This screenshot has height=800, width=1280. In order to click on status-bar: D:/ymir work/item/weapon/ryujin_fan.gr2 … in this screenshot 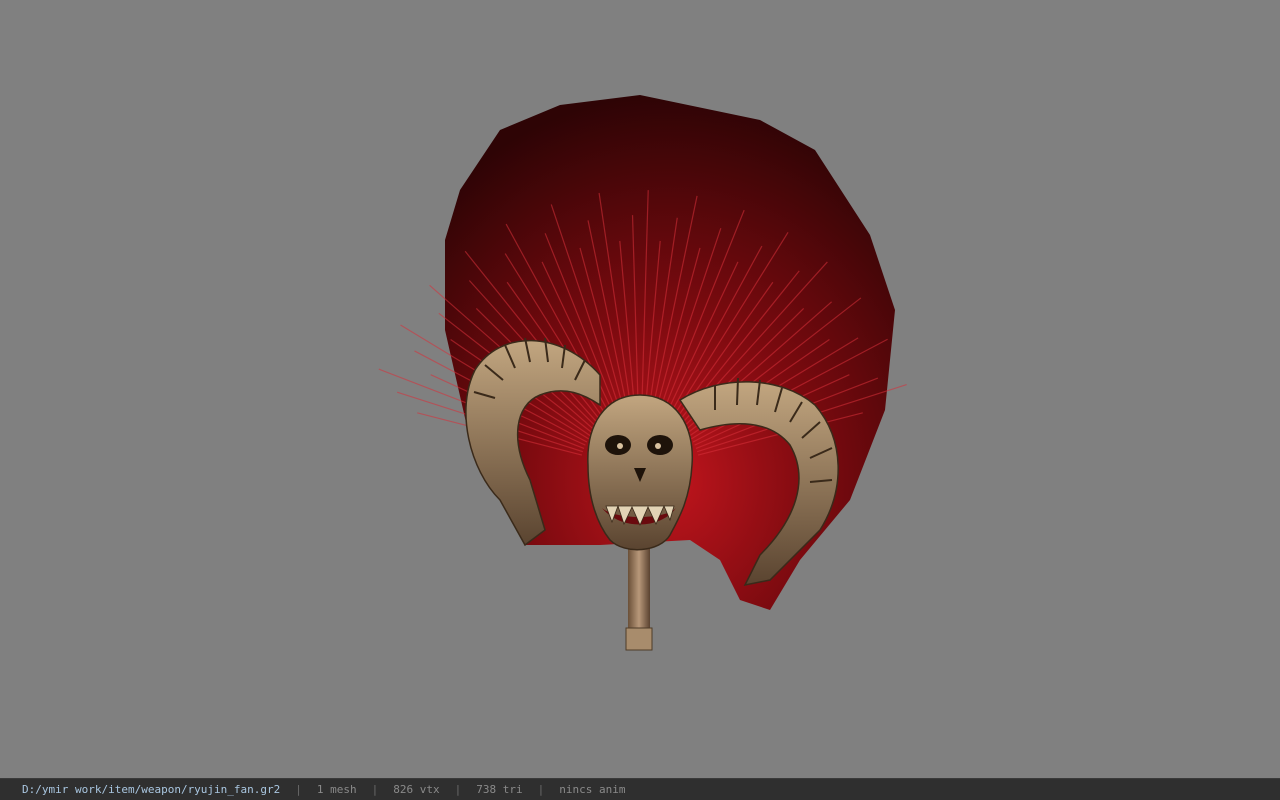, I will do `click(640, 789)`.